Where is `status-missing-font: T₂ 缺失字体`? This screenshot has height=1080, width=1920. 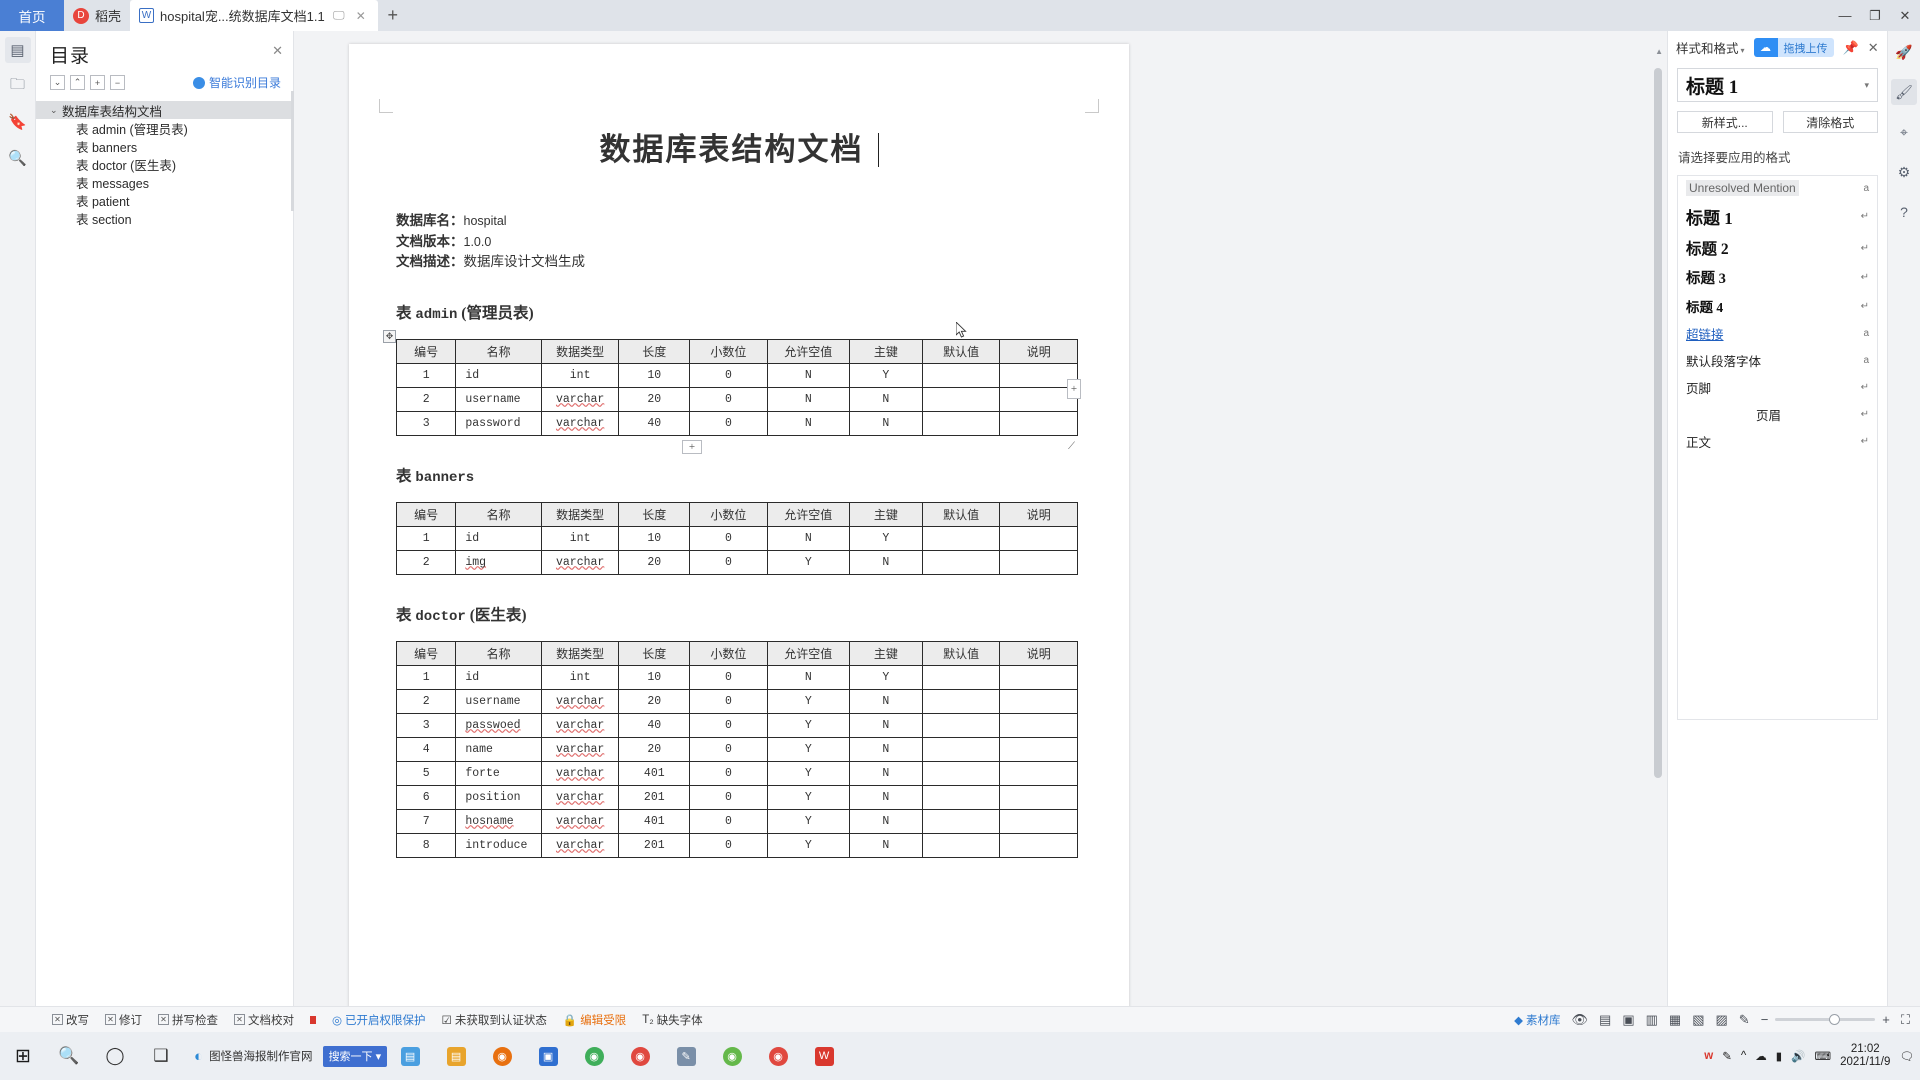
status-missing-font: T₂ 缺失字体 is located at coordinates (672, 1020).